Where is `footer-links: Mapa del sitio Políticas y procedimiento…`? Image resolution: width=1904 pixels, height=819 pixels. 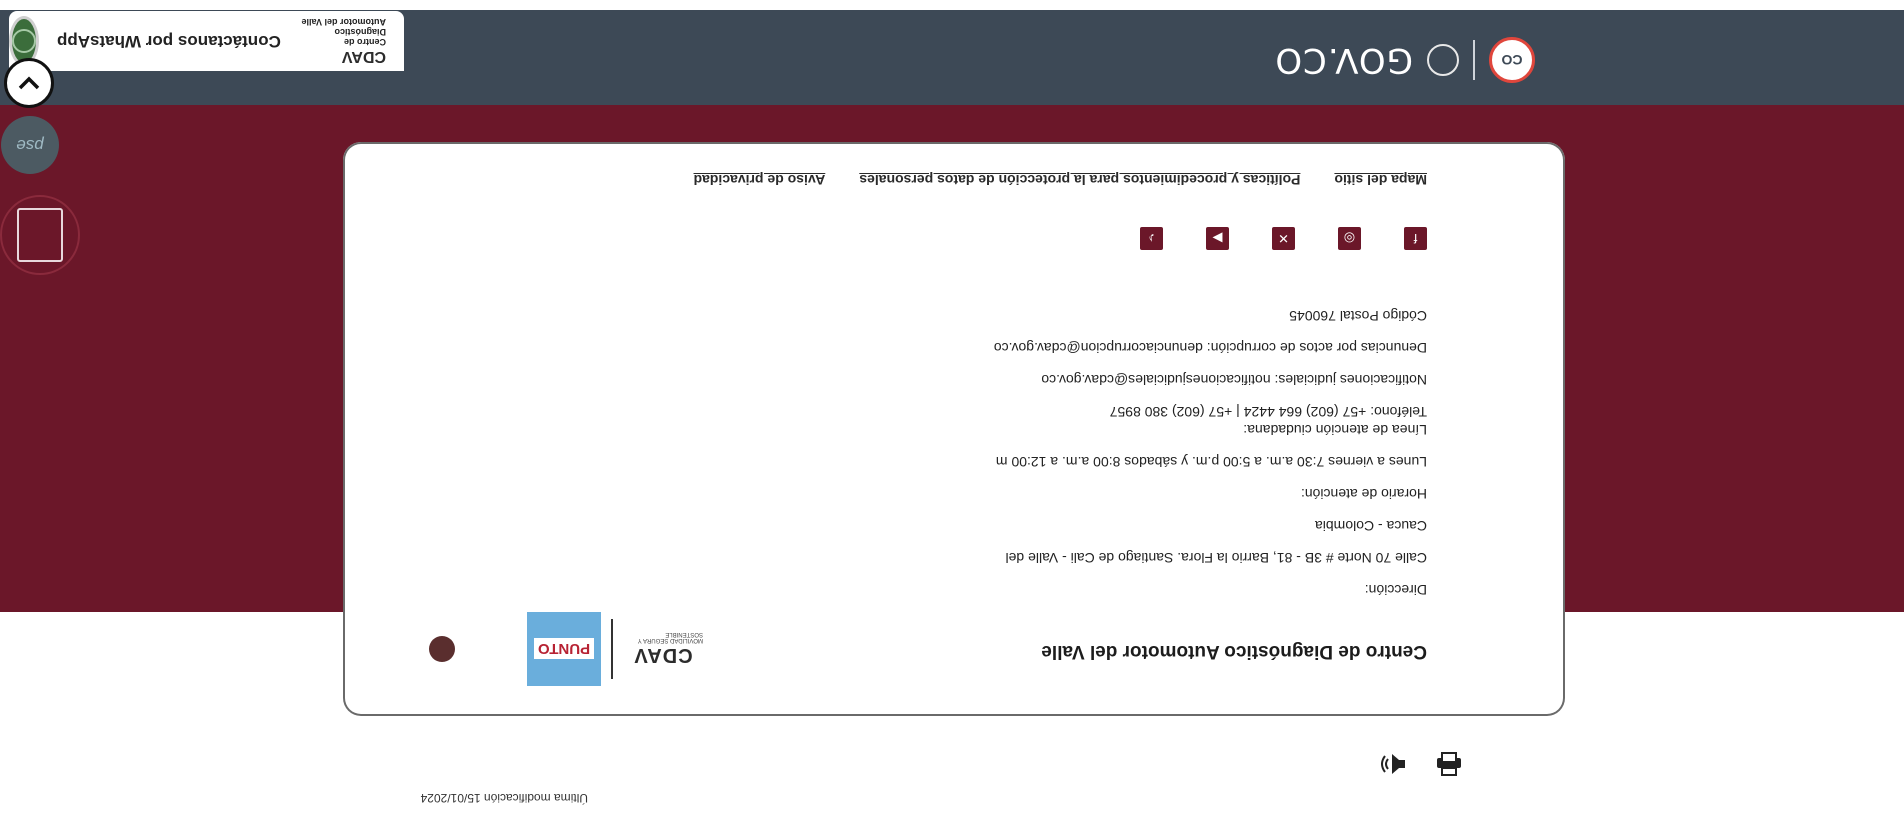
footer-links: Mapa del sitio Políticas y procedimiento… is located at coordinates (1060, 180).